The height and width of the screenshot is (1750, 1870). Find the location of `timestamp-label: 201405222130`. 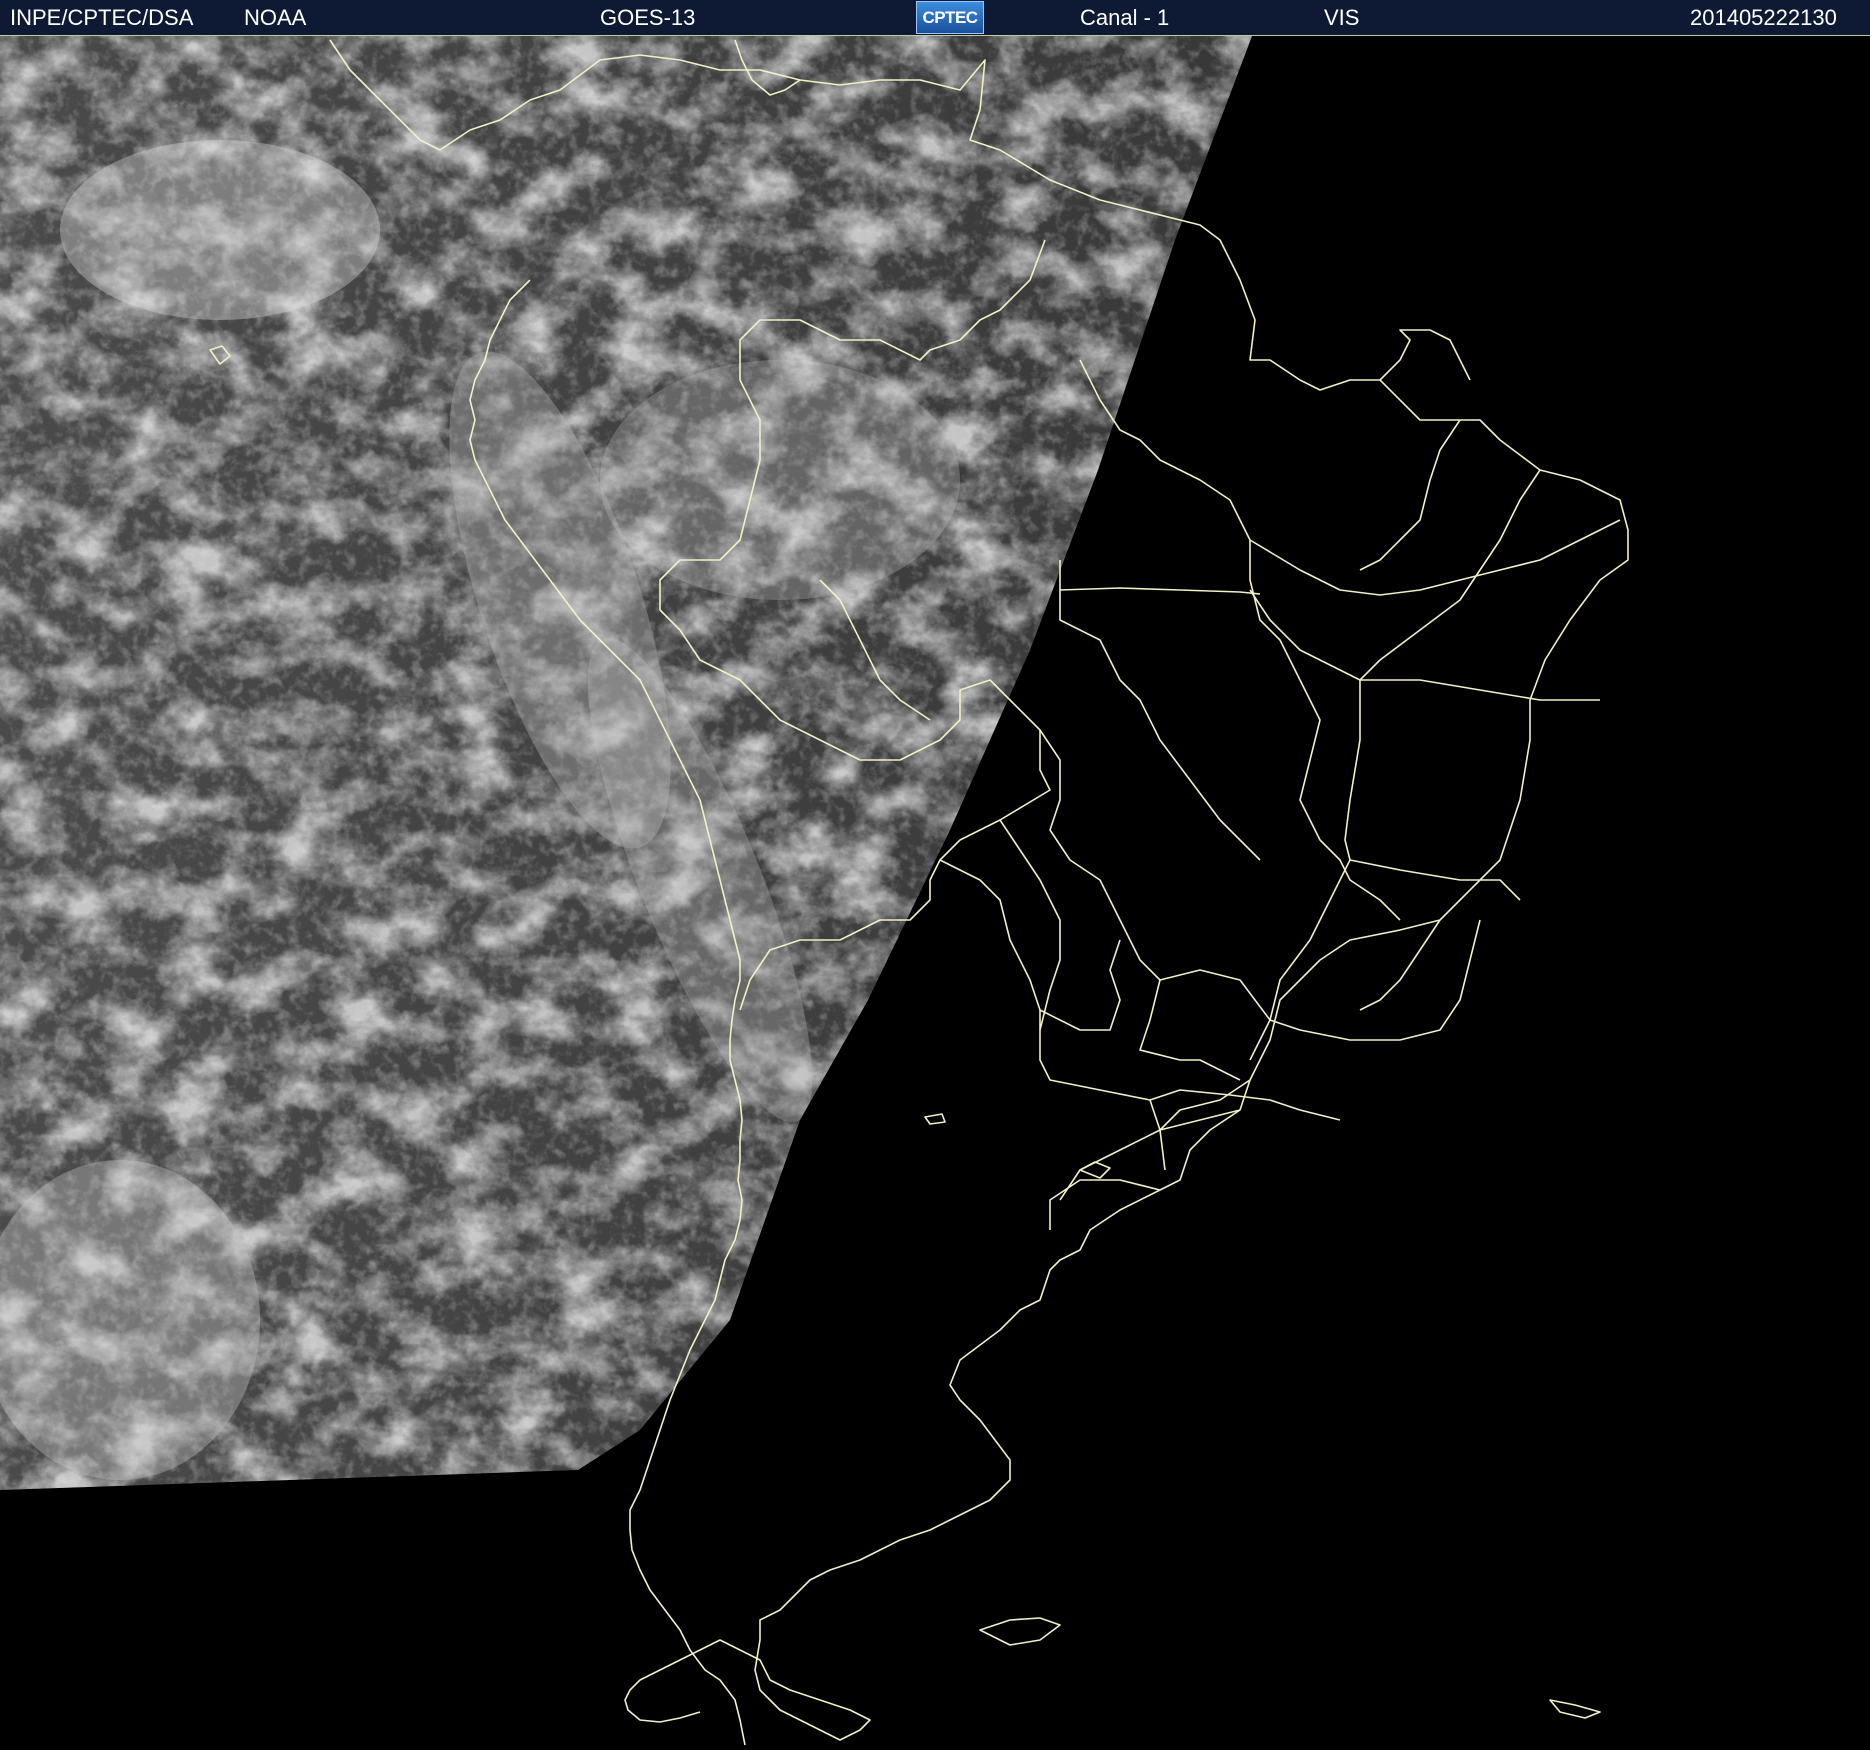

timestamp-label: 201405222130 is located at coordinates (1763, 17).